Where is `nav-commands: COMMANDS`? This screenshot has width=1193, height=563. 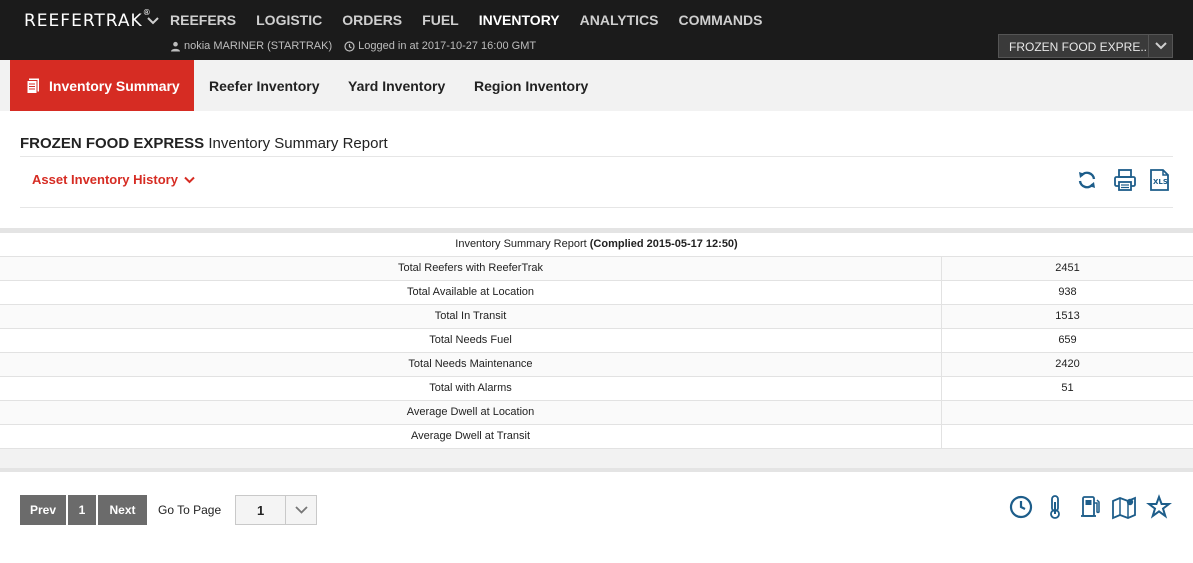 nav-commands: COMMANDS is located at coordinates (720, 20).